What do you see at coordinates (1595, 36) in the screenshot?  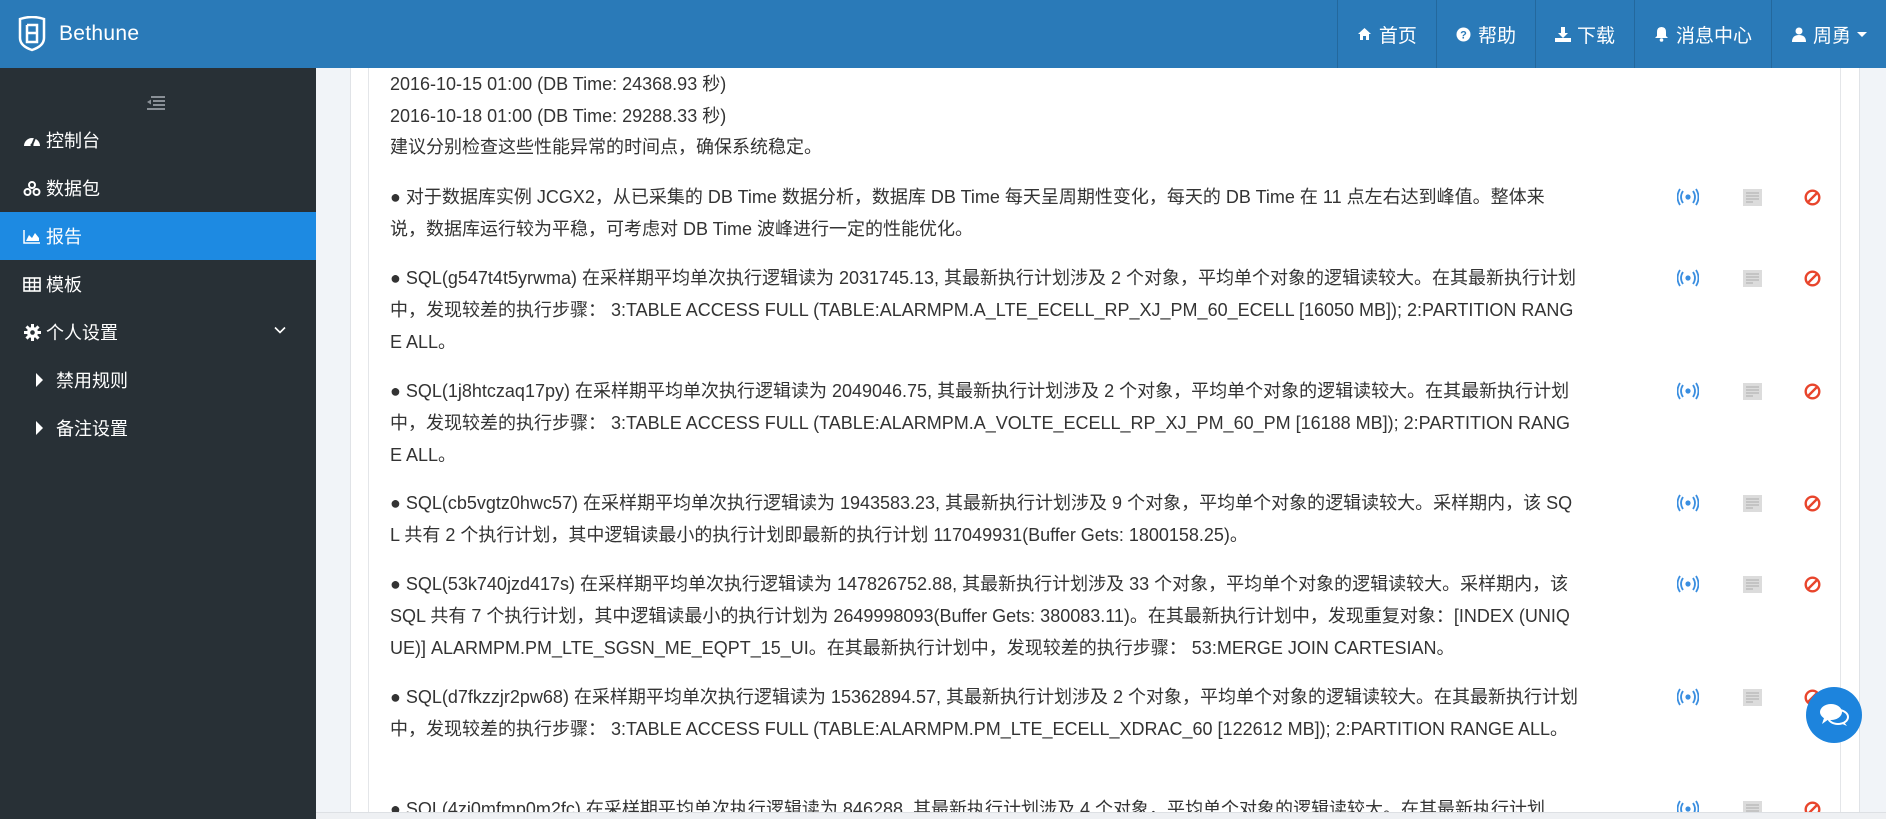 I see `nav-download-label: 下载` at bounding box center [1595, 36].